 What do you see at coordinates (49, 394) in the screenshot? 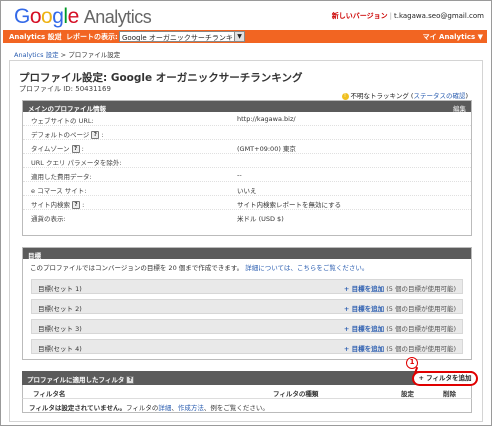
I see `col-filter-name: フィルタ名` at bounding box center [49, 394].